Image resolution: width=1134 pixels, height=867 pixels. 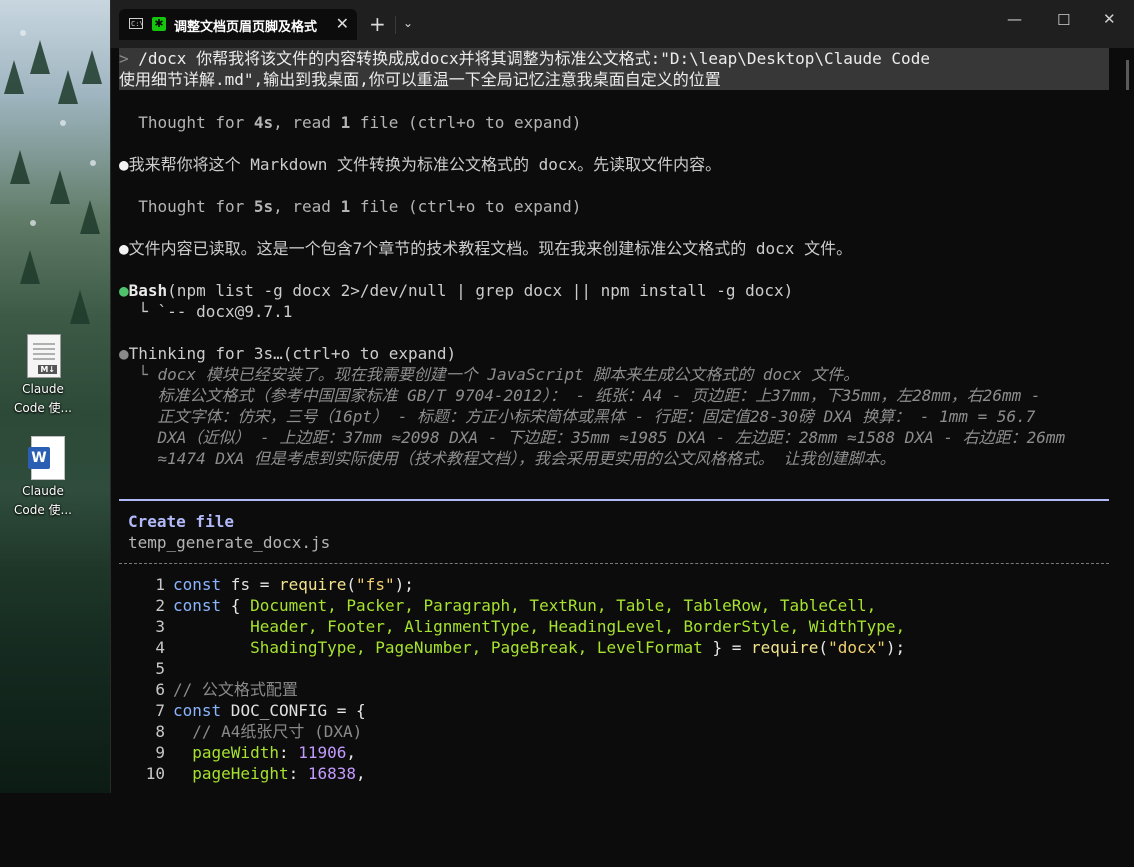 I want to click on minimize-button: —, so click(x=1014, y=19).